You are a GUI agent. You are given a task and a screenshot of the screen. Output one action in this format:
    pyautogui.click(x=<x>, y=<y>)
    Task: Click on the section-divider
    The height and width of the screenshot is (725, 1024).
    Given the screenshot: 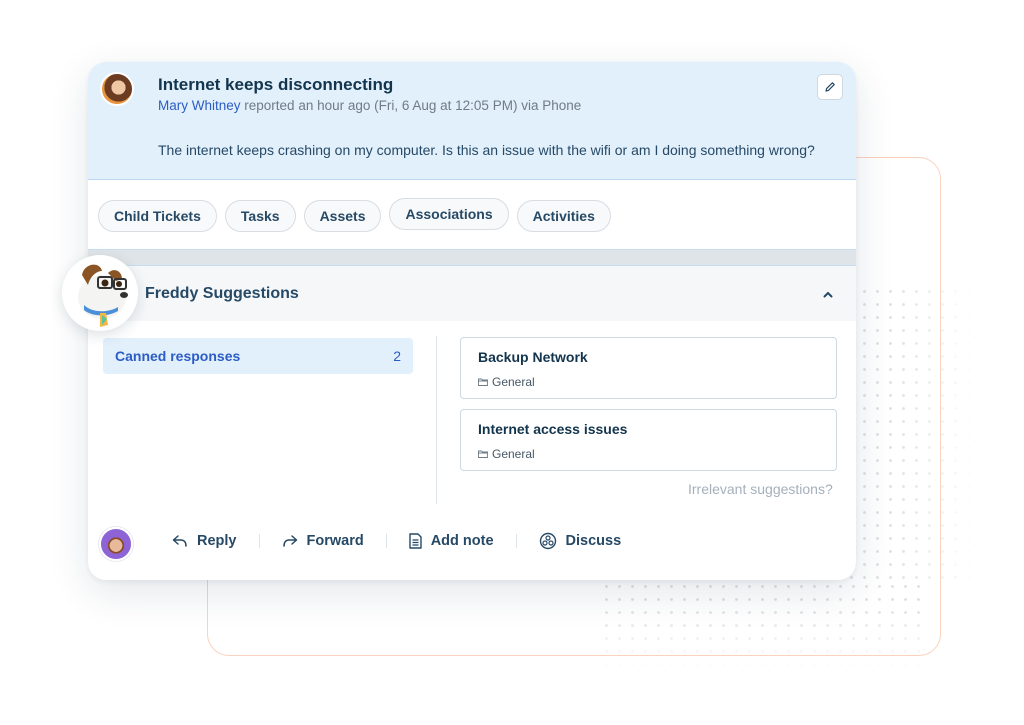 What is the action you would take?
    pyautogui.click(x=472, y=257)
    